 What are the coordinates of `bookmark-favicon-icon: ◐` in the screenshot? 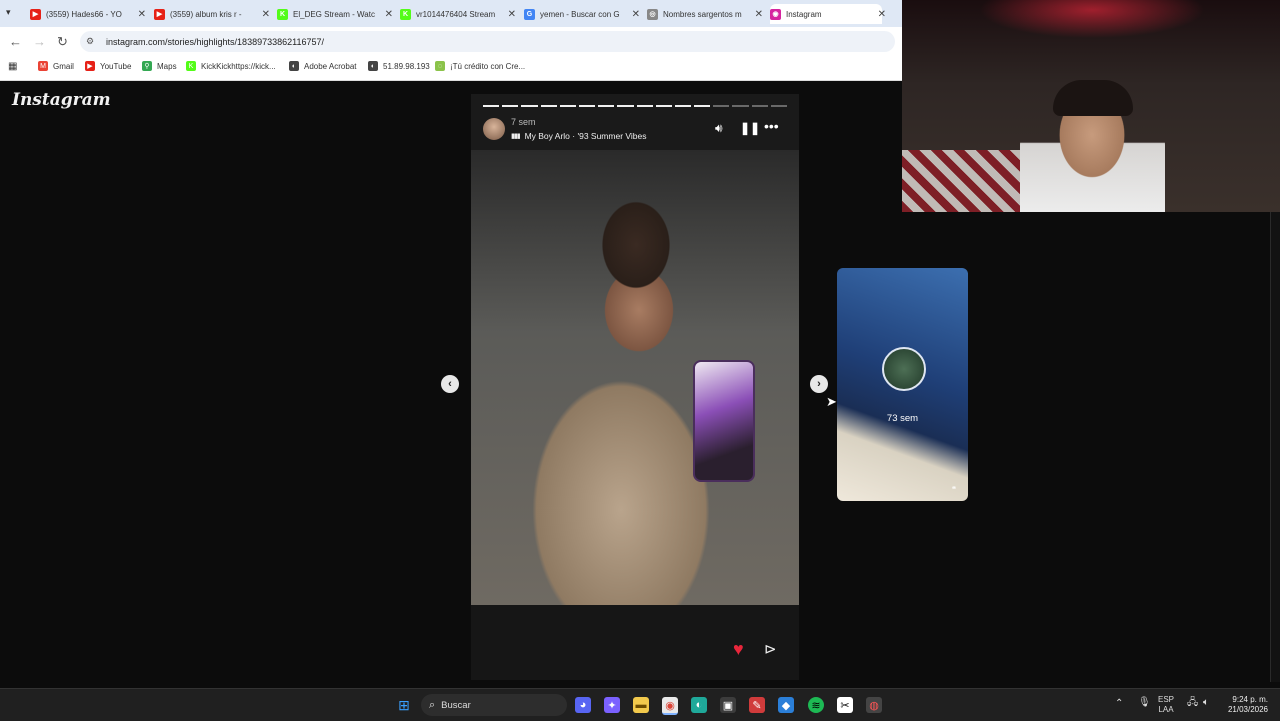 It's located at (294, 66).